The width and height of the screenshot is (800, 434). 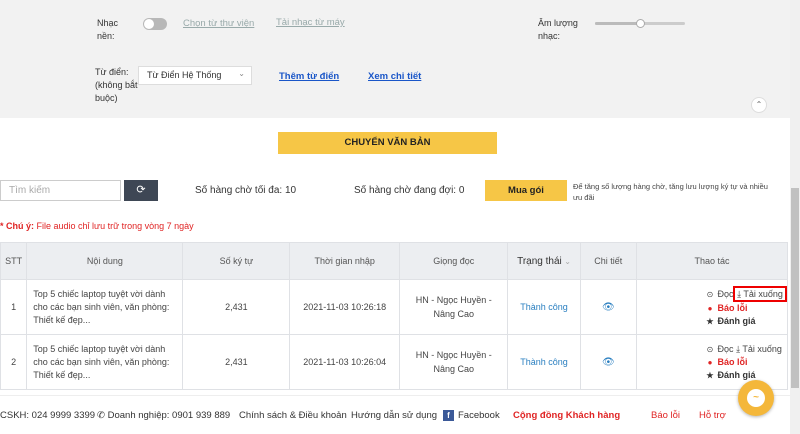 I want to click on notice-prefix: * Chú ý:, so click(x=17, y=226).